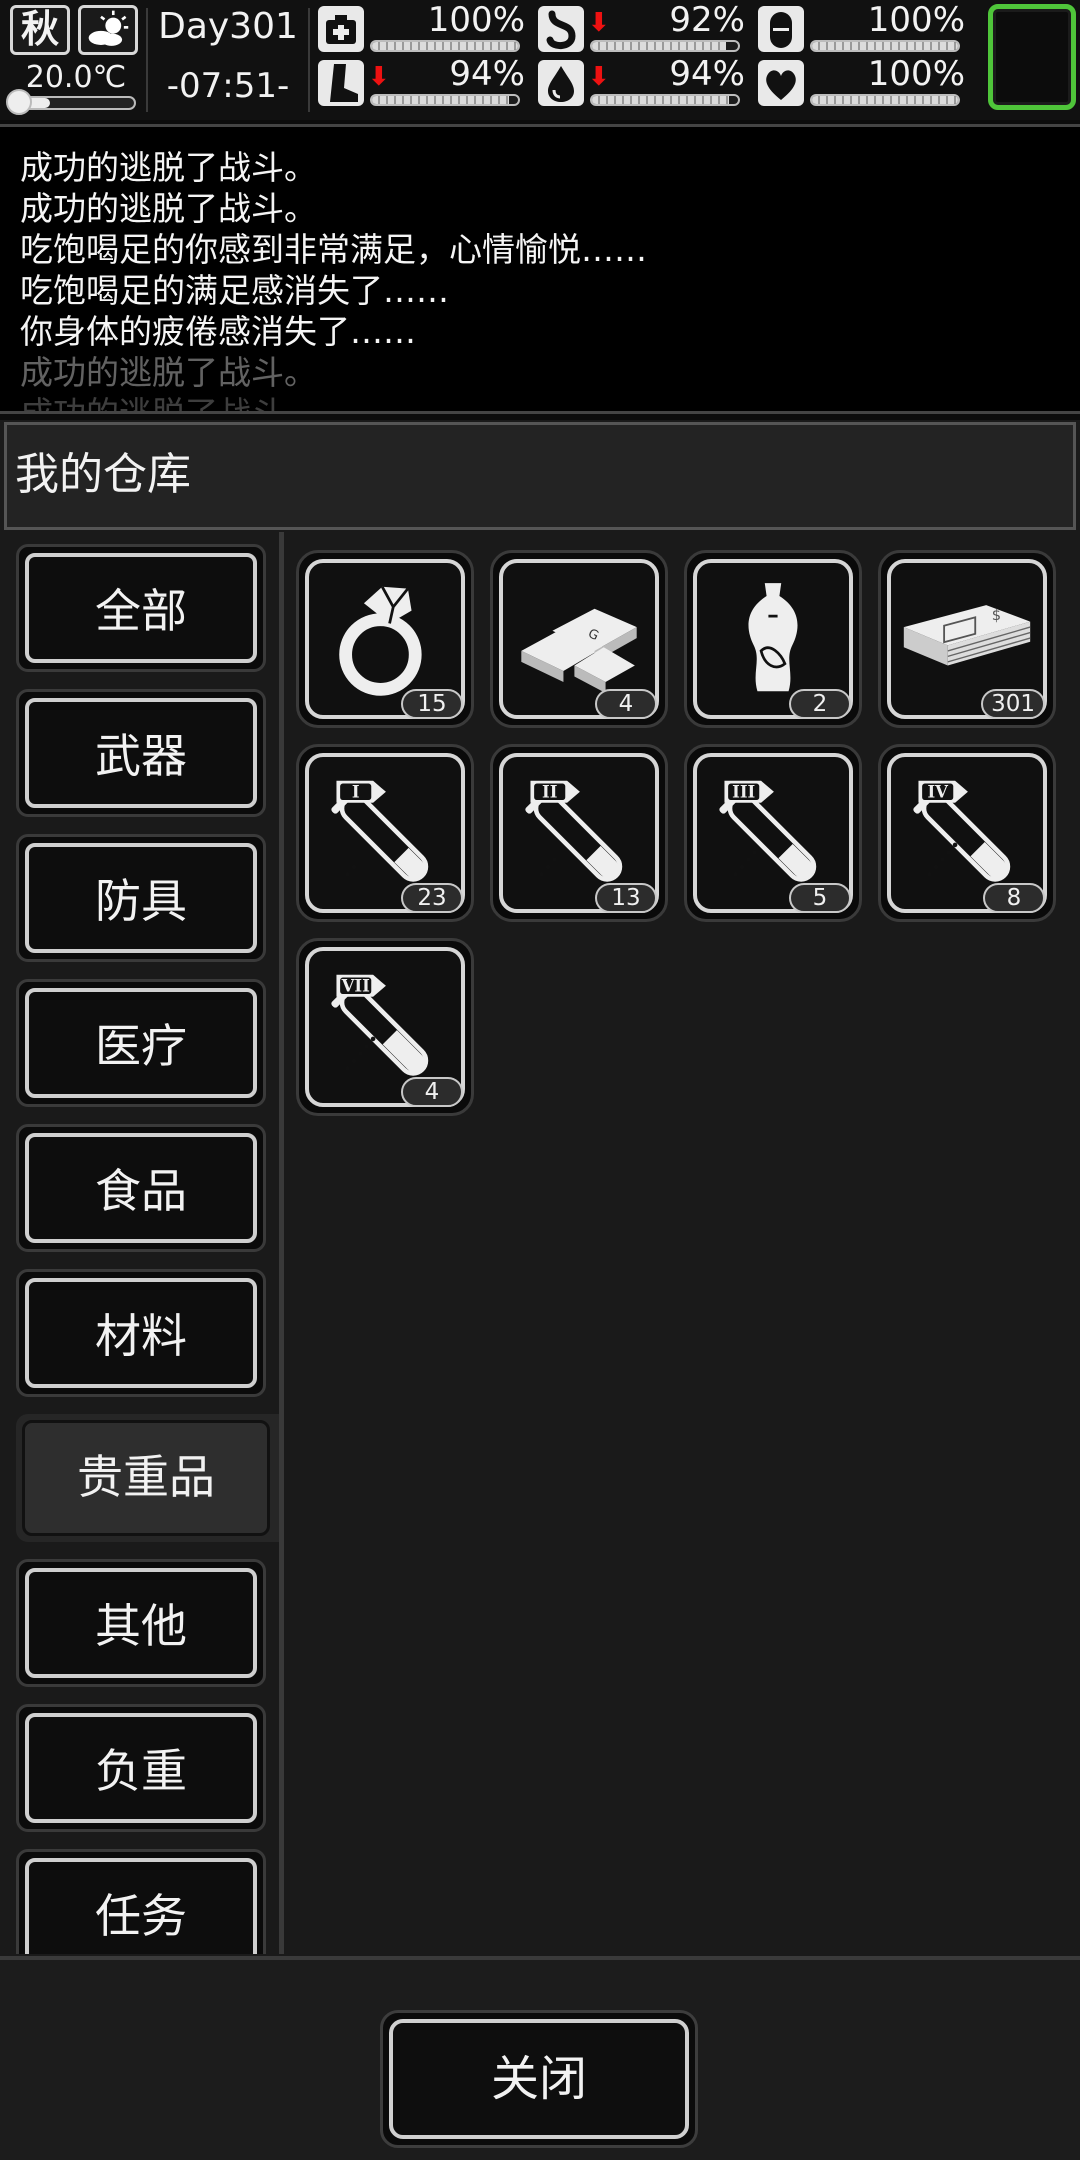 The width and height of the screenshot is (1080, 2160). Describe the element at coordinates (579, 833) in the screenshot. I see `inventory-item: II 13` at that location.